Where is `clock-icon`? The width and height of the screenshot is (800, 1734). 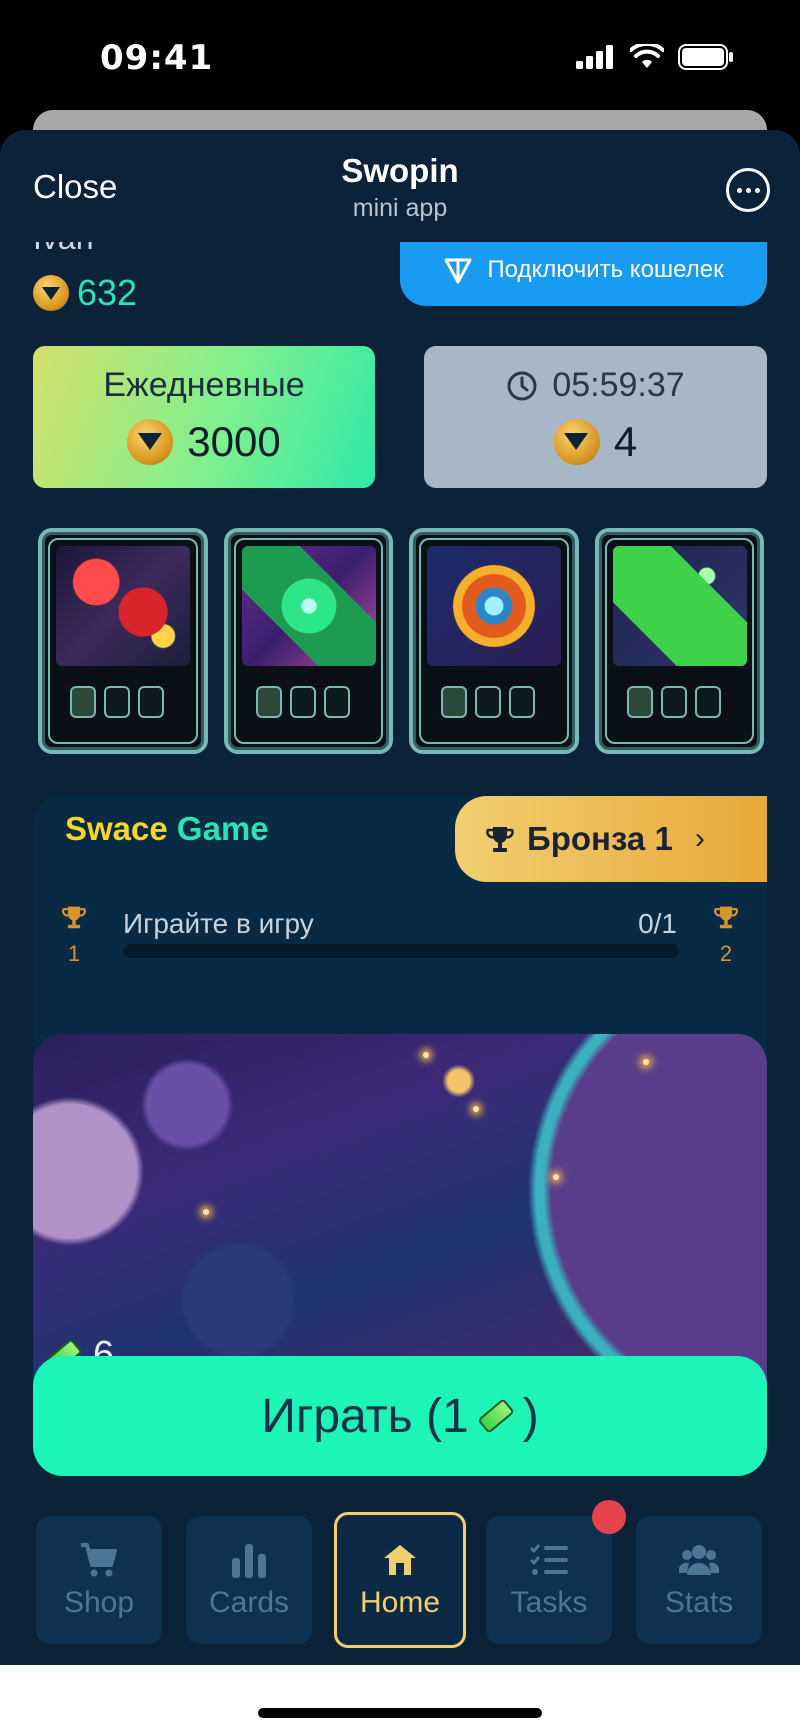
clock-icon is located at coordinates (522, 385).